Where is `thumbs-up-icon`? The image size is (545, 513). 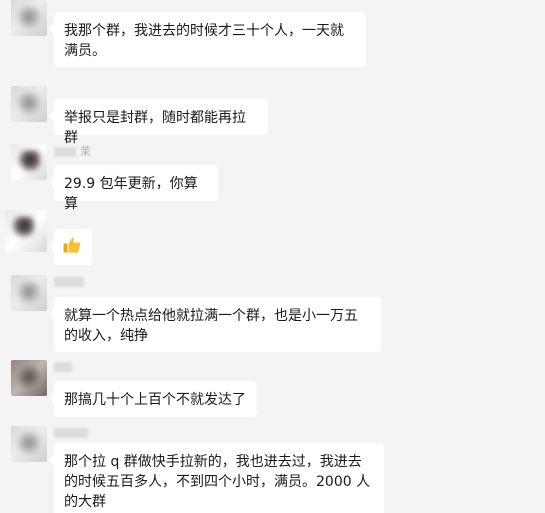 thumbs-up-icon is located at coordinates (73, 246).